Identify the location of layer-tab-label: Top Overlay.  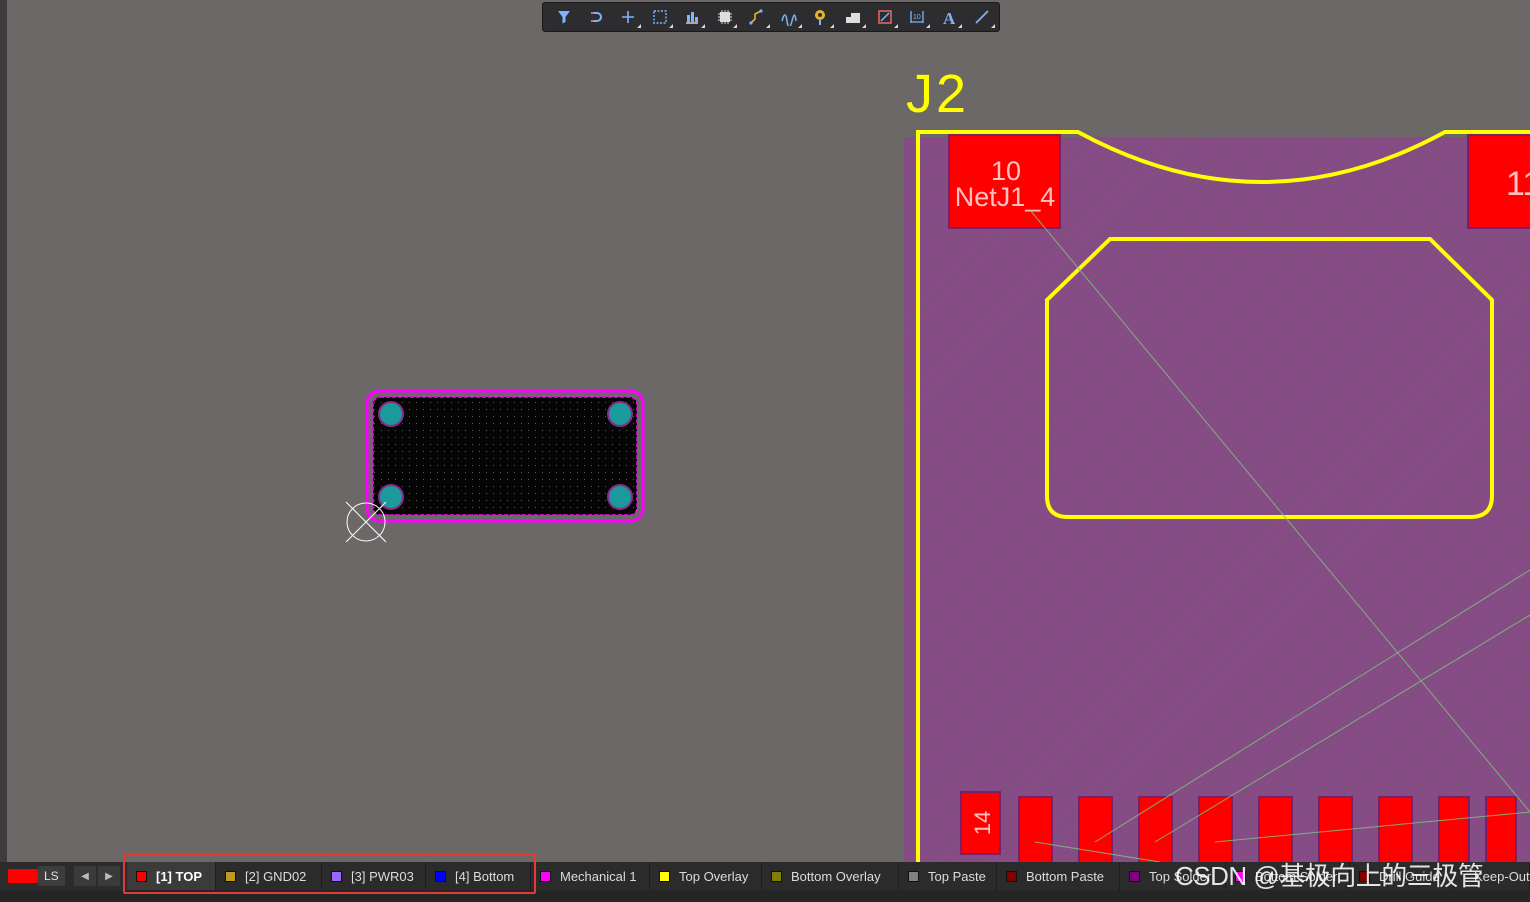
(714, 876).